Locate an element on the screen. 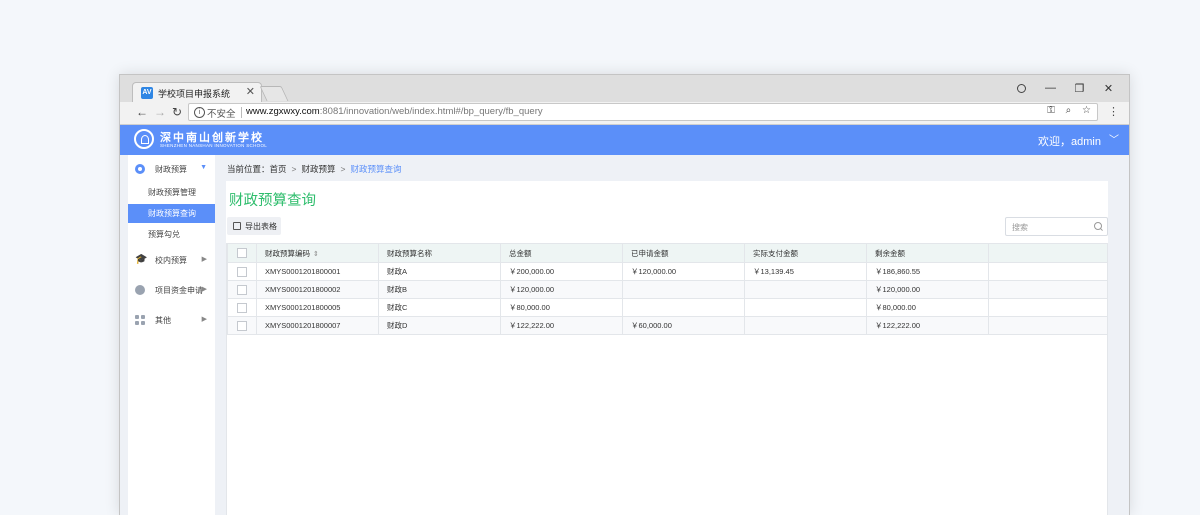  school-logo-icon is located at coordinates (144, 139).